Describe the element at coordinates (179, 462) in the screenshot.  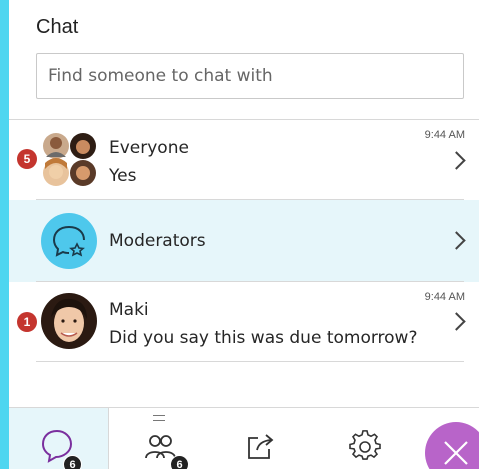
I see `attendees-count-badge: 6` at that location.